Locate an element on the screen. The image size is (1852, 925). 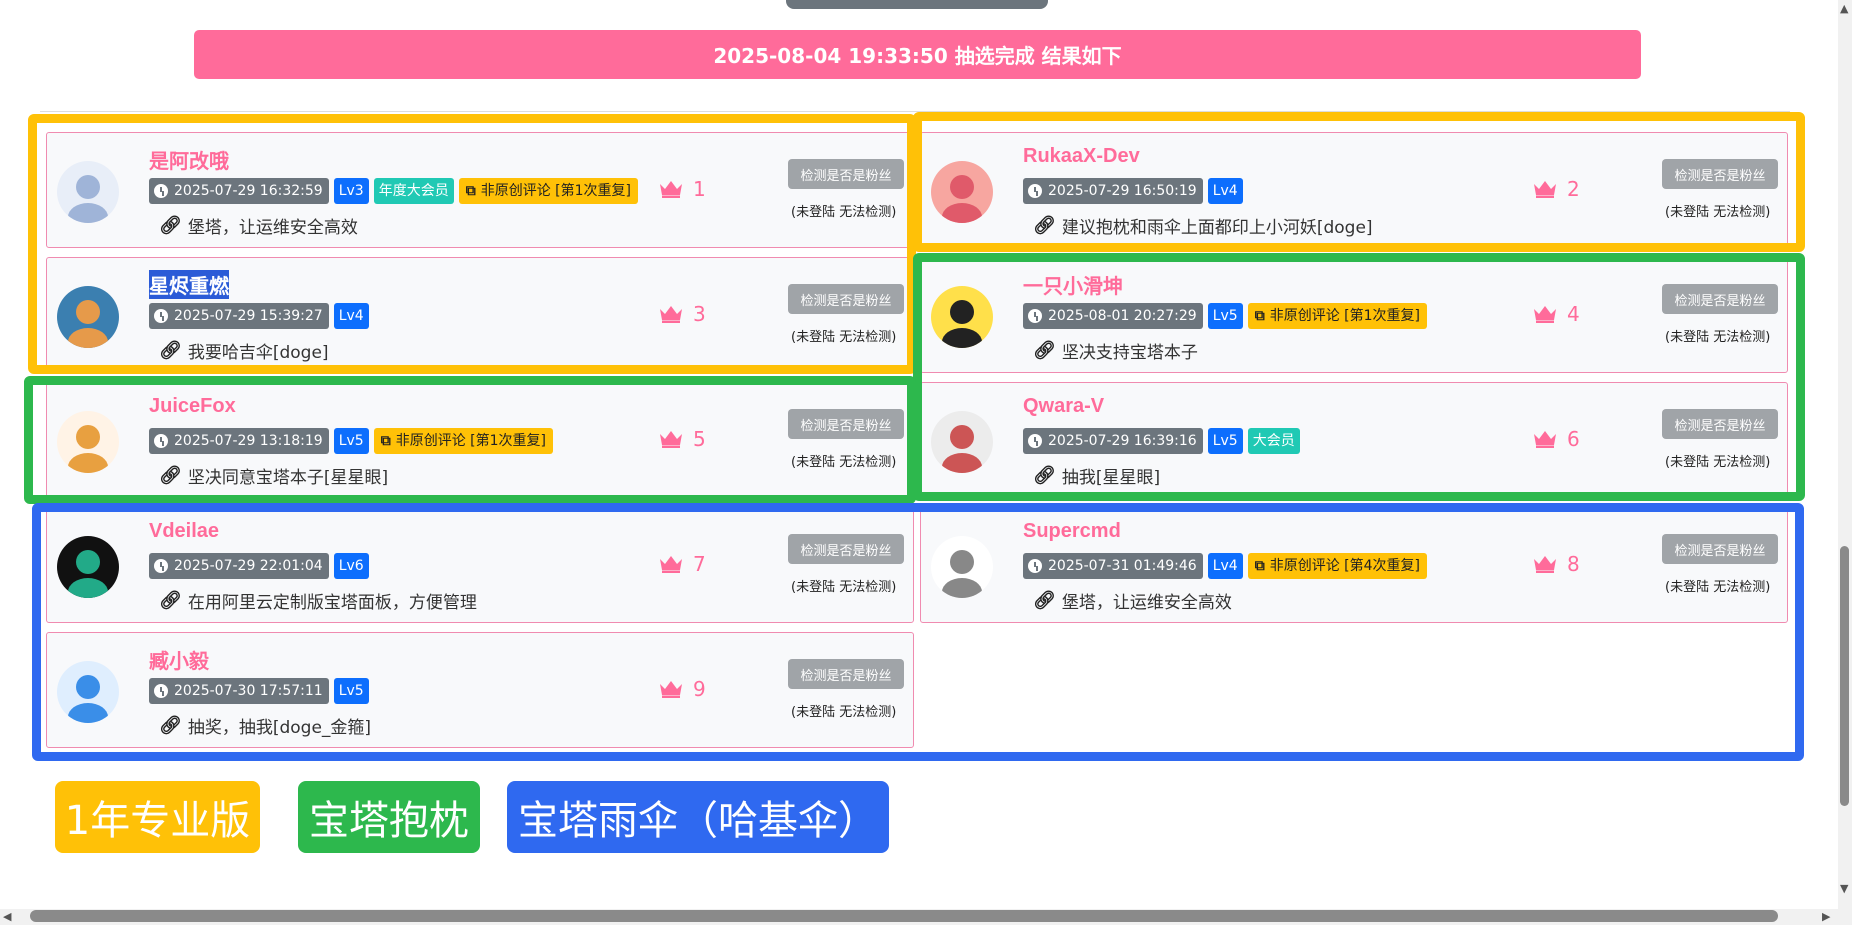
username: JuiceFox is located at coordinates (192, 406).